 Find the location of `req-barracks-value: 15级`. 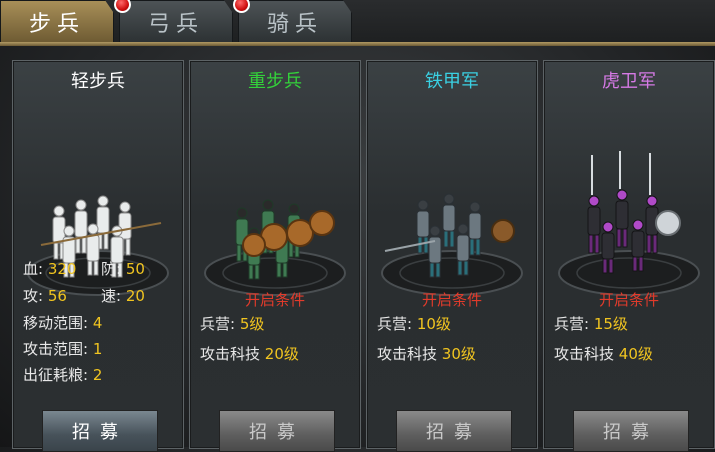

req-barracks-value: 15级 is located at coordinates (610, 324).